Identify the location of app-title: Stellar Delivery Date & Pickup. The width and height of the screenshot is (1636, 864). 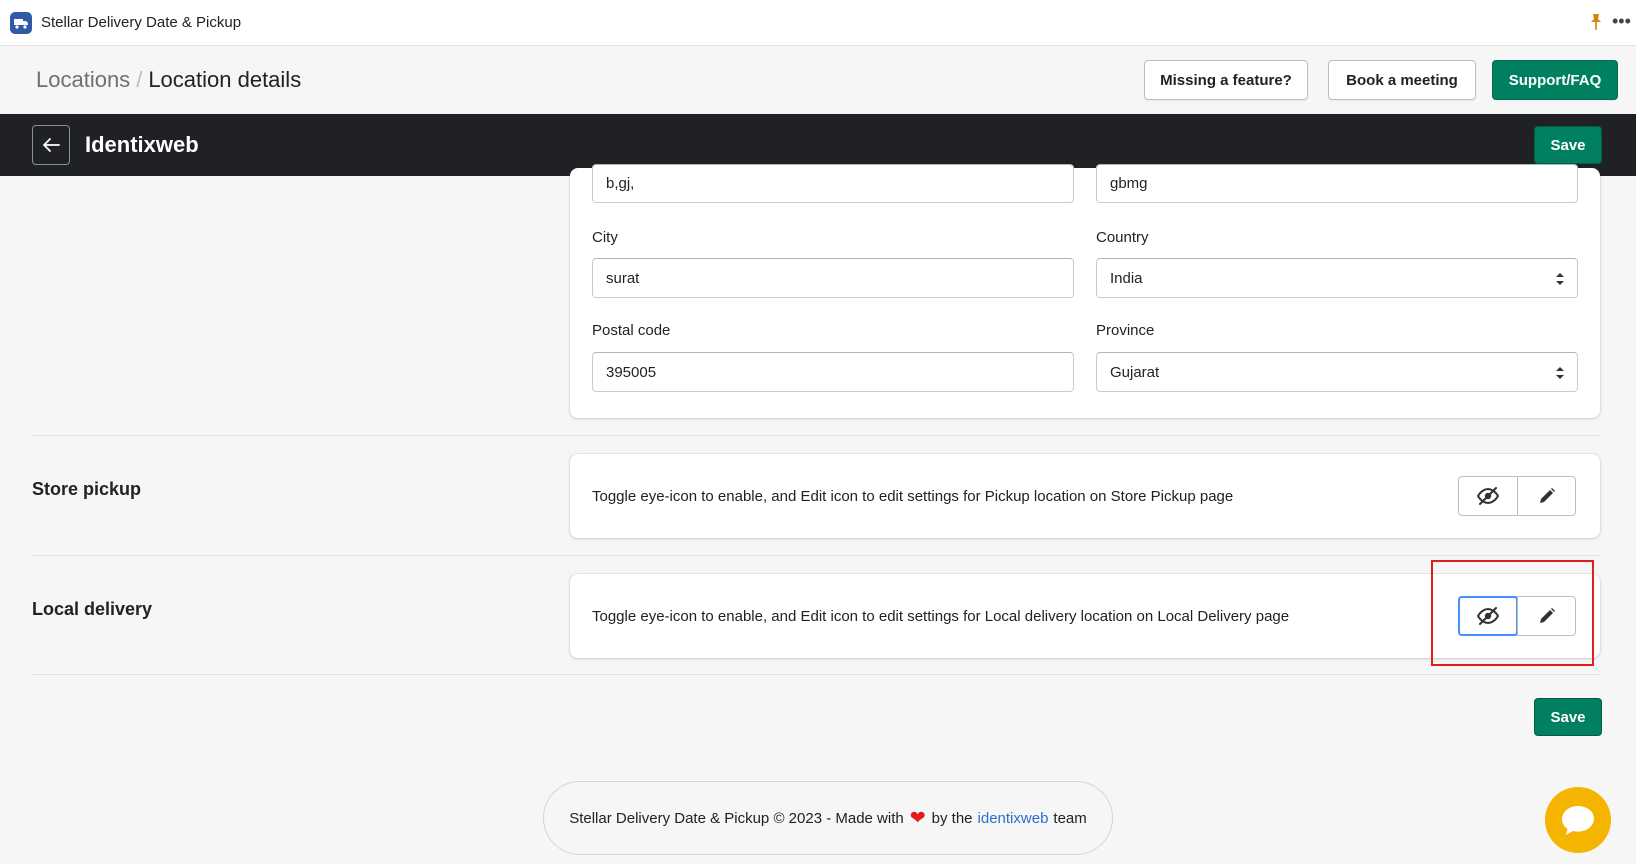
(141, 22).